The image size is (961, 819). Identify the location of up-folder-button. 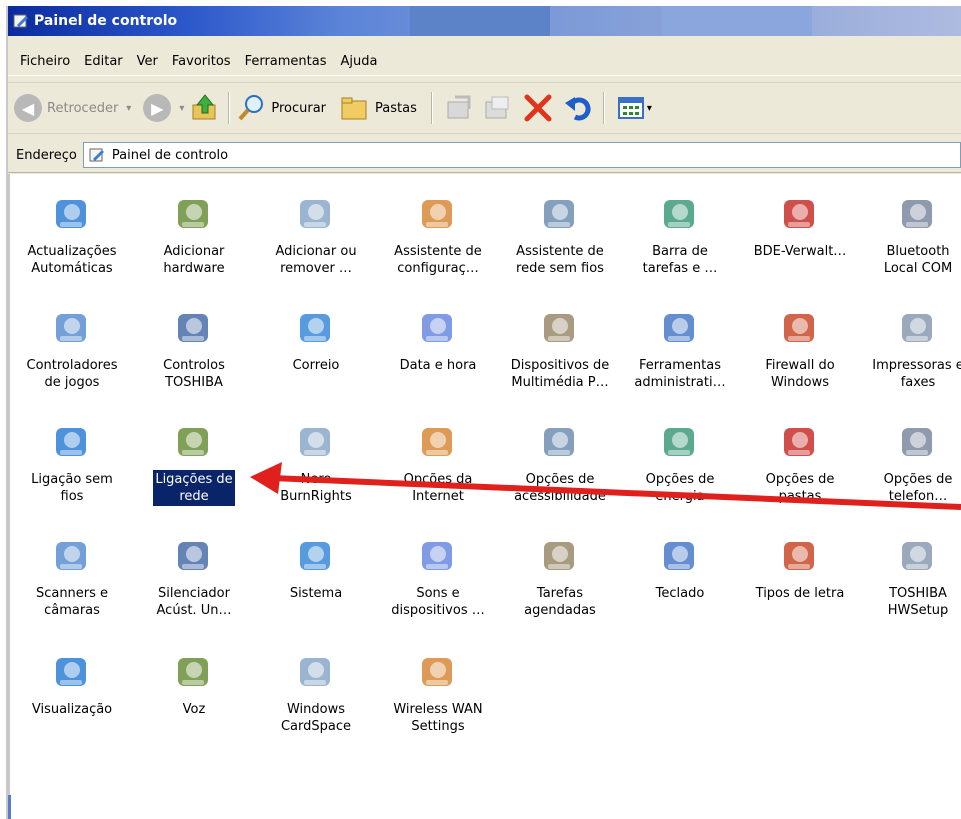
(205, 108).